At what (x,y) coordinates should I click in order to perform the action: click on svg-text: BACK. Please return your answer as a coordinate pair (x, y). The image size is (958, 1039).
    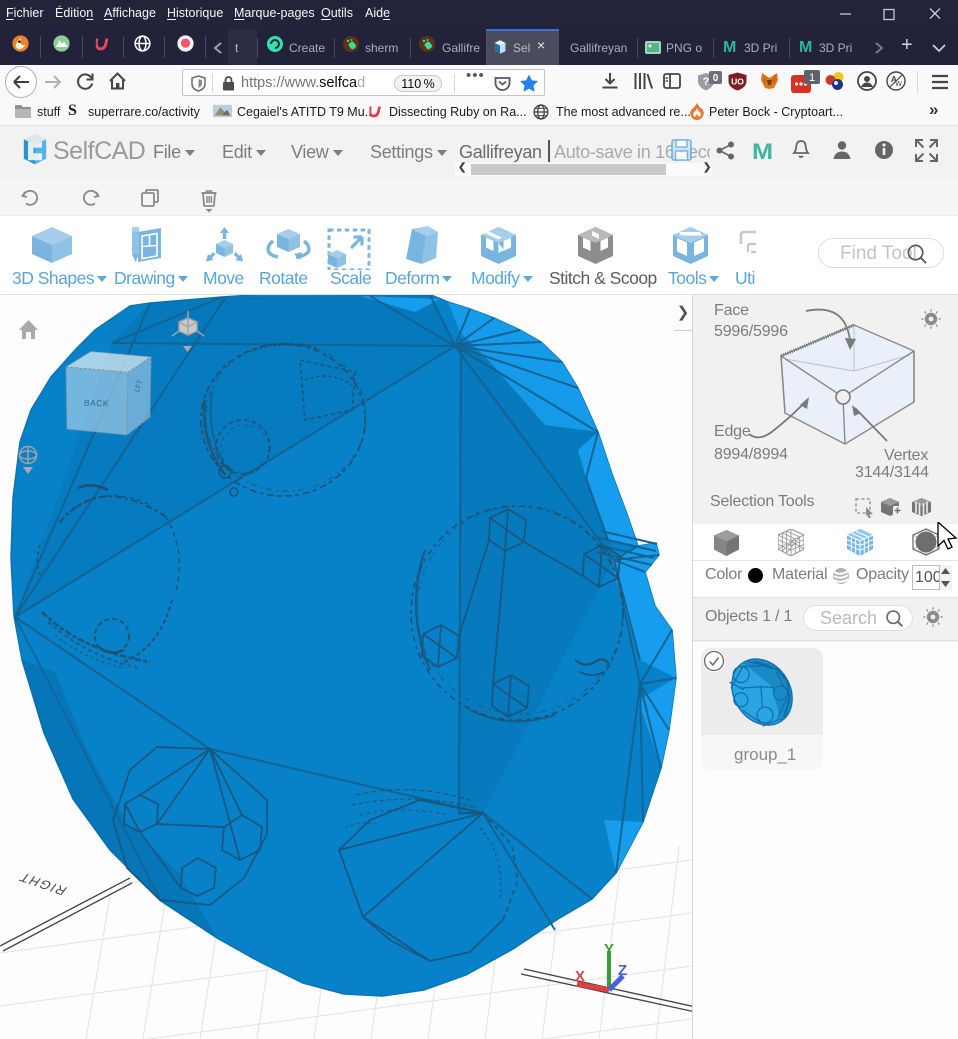
    Looking at the image, I should click on (96, 403).